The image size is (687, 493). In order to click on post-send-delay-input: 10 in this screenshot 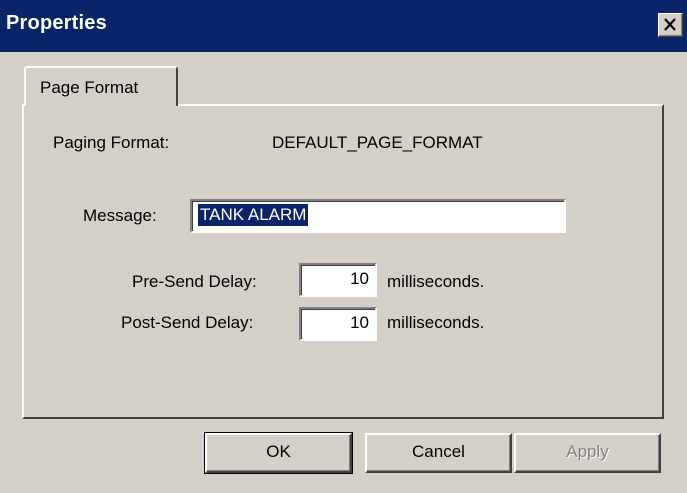, I will do `click(338, 324)`.